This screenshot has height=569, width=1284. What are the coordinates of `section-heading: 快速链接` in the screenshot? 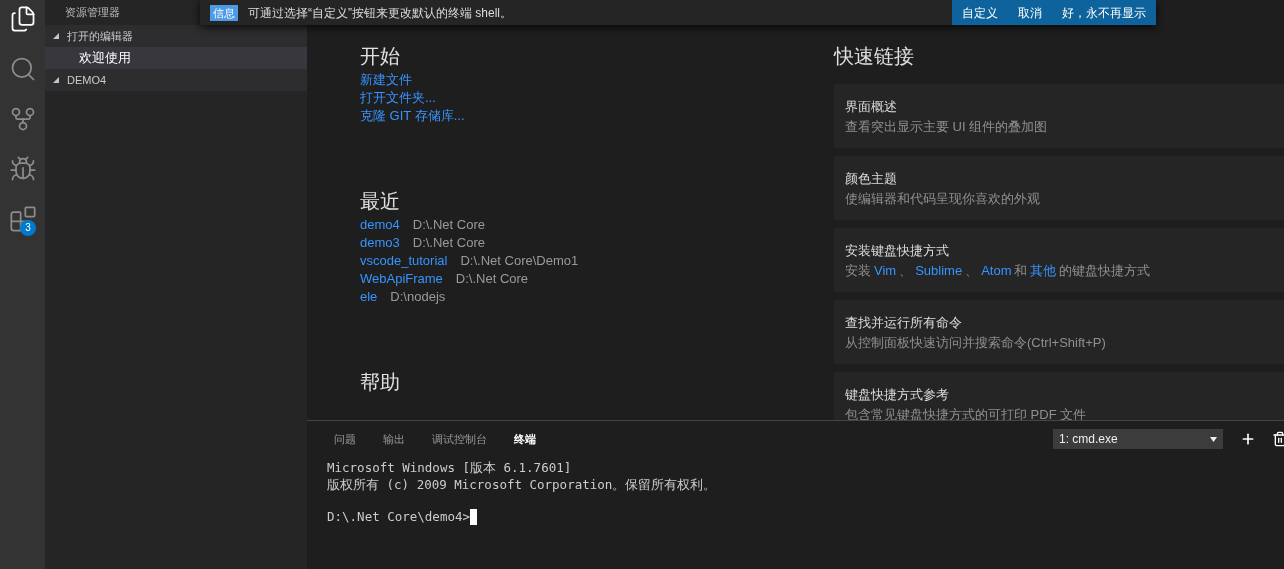 It's located at (874, 56).